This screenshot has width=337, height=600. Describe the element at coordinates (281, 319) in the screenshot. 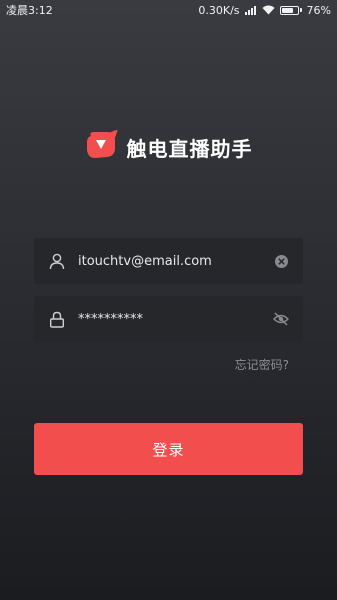

I see `eye-off-icon` at that location.